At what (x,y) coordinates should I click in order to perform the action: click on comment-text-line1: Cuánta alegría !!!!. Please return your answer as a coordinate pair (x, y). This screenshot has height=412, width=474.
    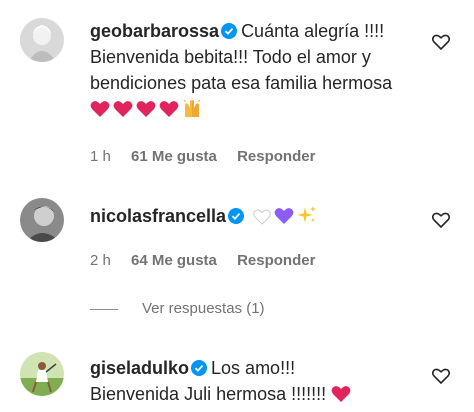
    Looking at the image, I should click on (313, 31).